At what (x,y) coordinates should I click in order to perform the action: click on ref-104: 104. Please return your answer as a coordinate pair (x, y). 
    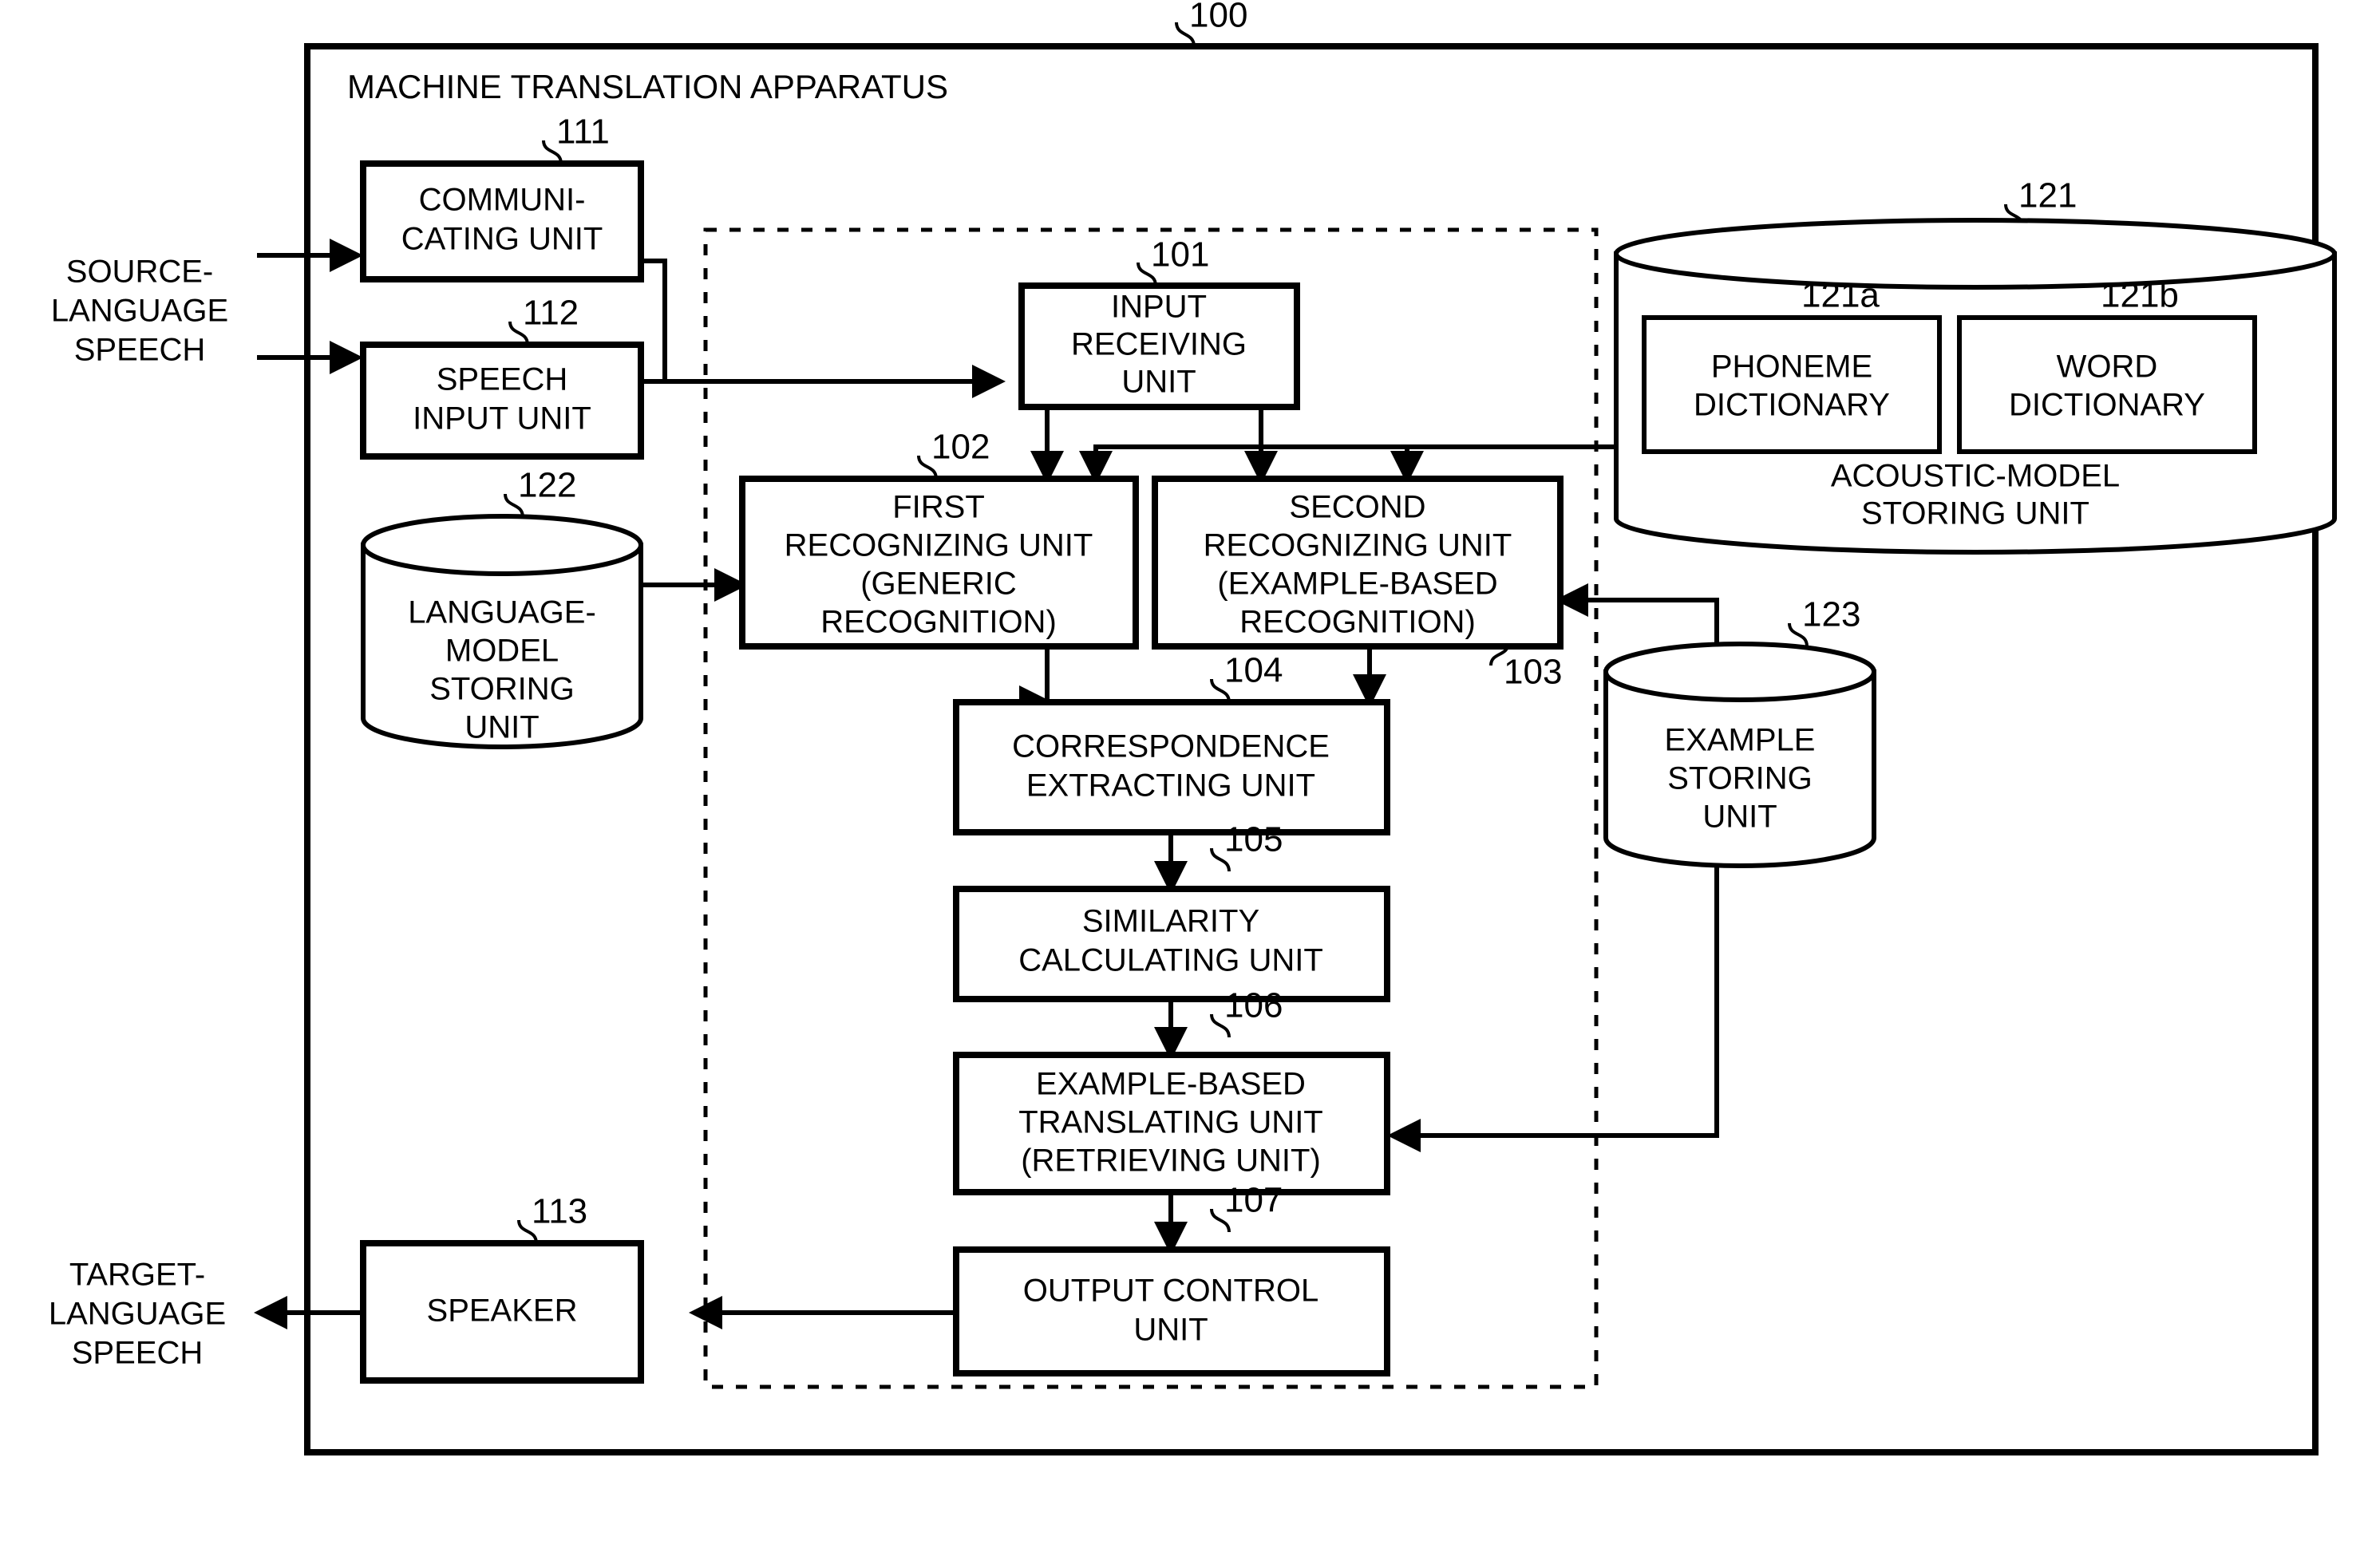
    Looking at the image, I should click on (1253, 670).